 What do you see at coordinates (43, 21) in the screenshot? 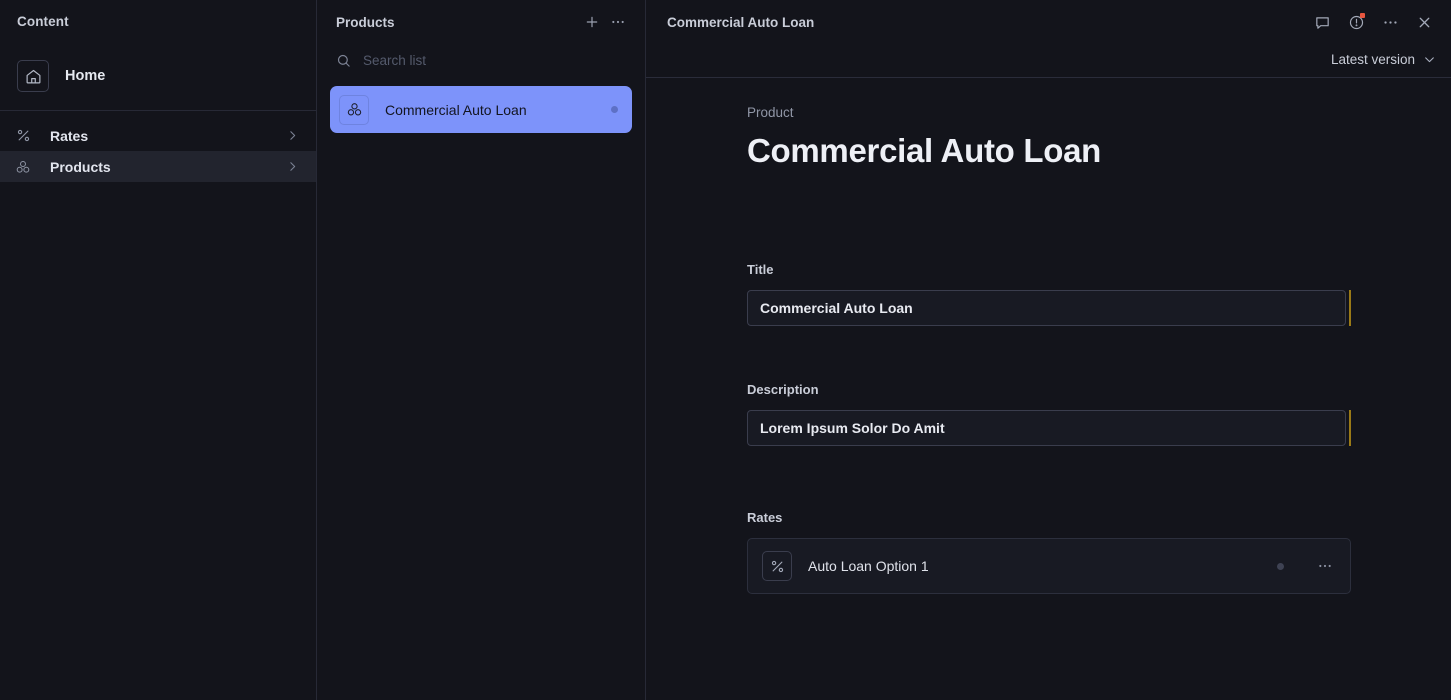
I see `sidebar-title: Content` at bounding box center [43, 21].